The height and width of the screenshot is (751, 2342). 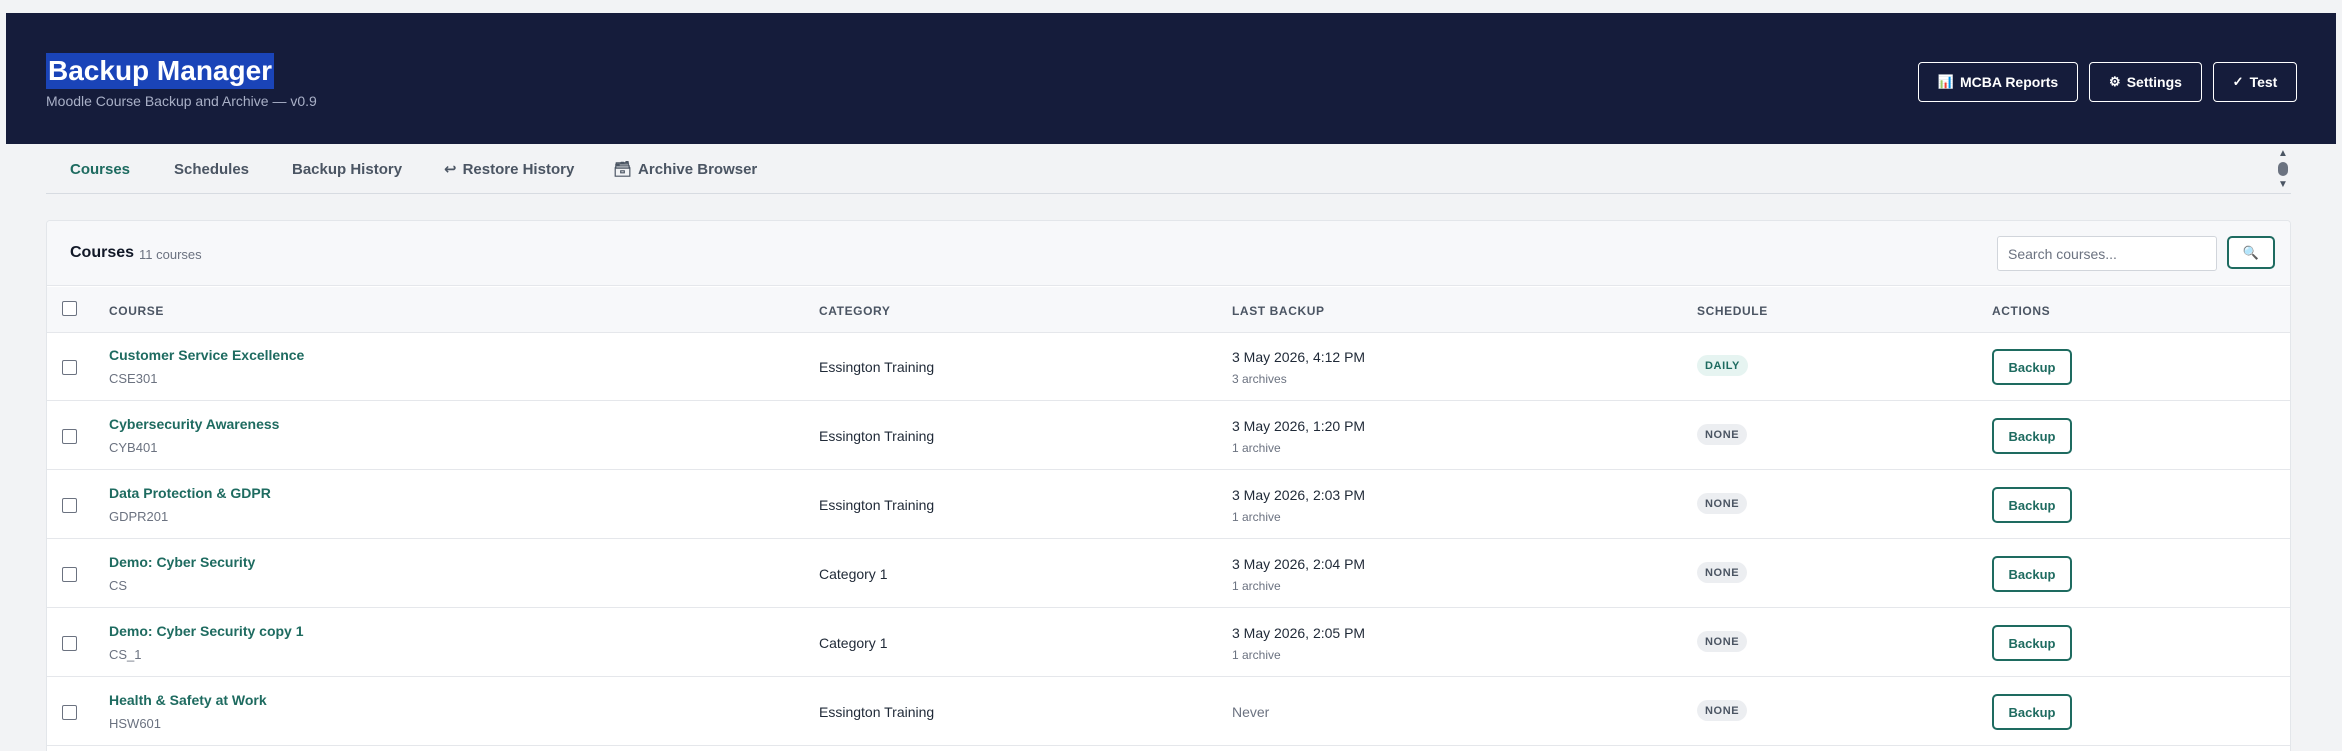 What do you see at coordinates (194, 424) in the screenshot?
I see `course-name-link: Cybersecurity Awareness` at bounding box center [194, 424].